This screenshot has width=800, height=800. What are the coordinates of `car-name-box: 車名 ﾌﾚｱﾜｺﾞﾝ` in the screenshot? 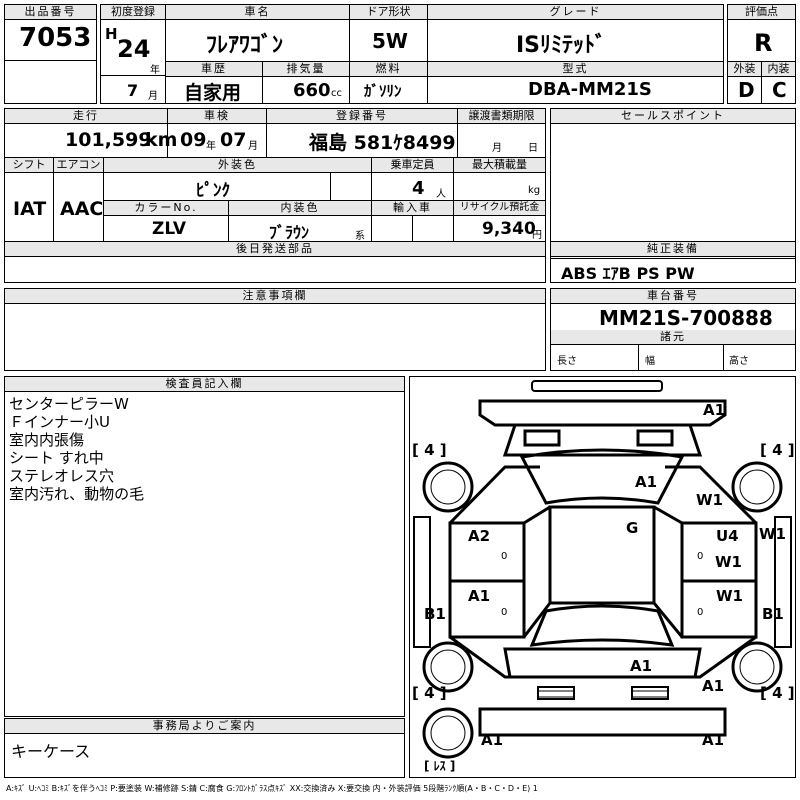 It's located at (257, 33).